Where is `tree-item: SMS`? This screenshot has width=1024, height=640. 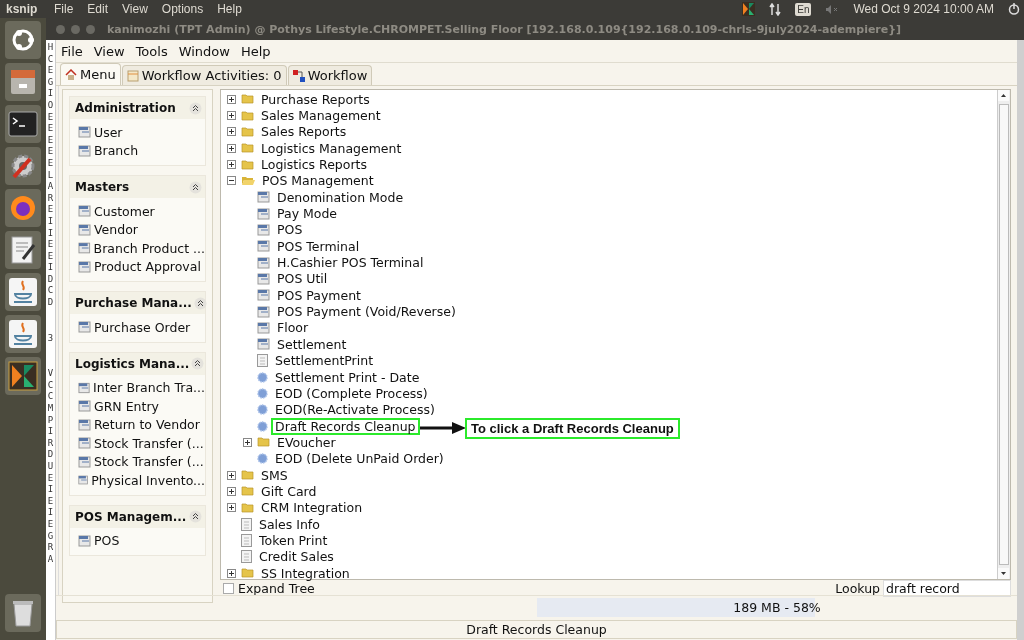
tree-item: SMS is located at coordinates (274, 475).